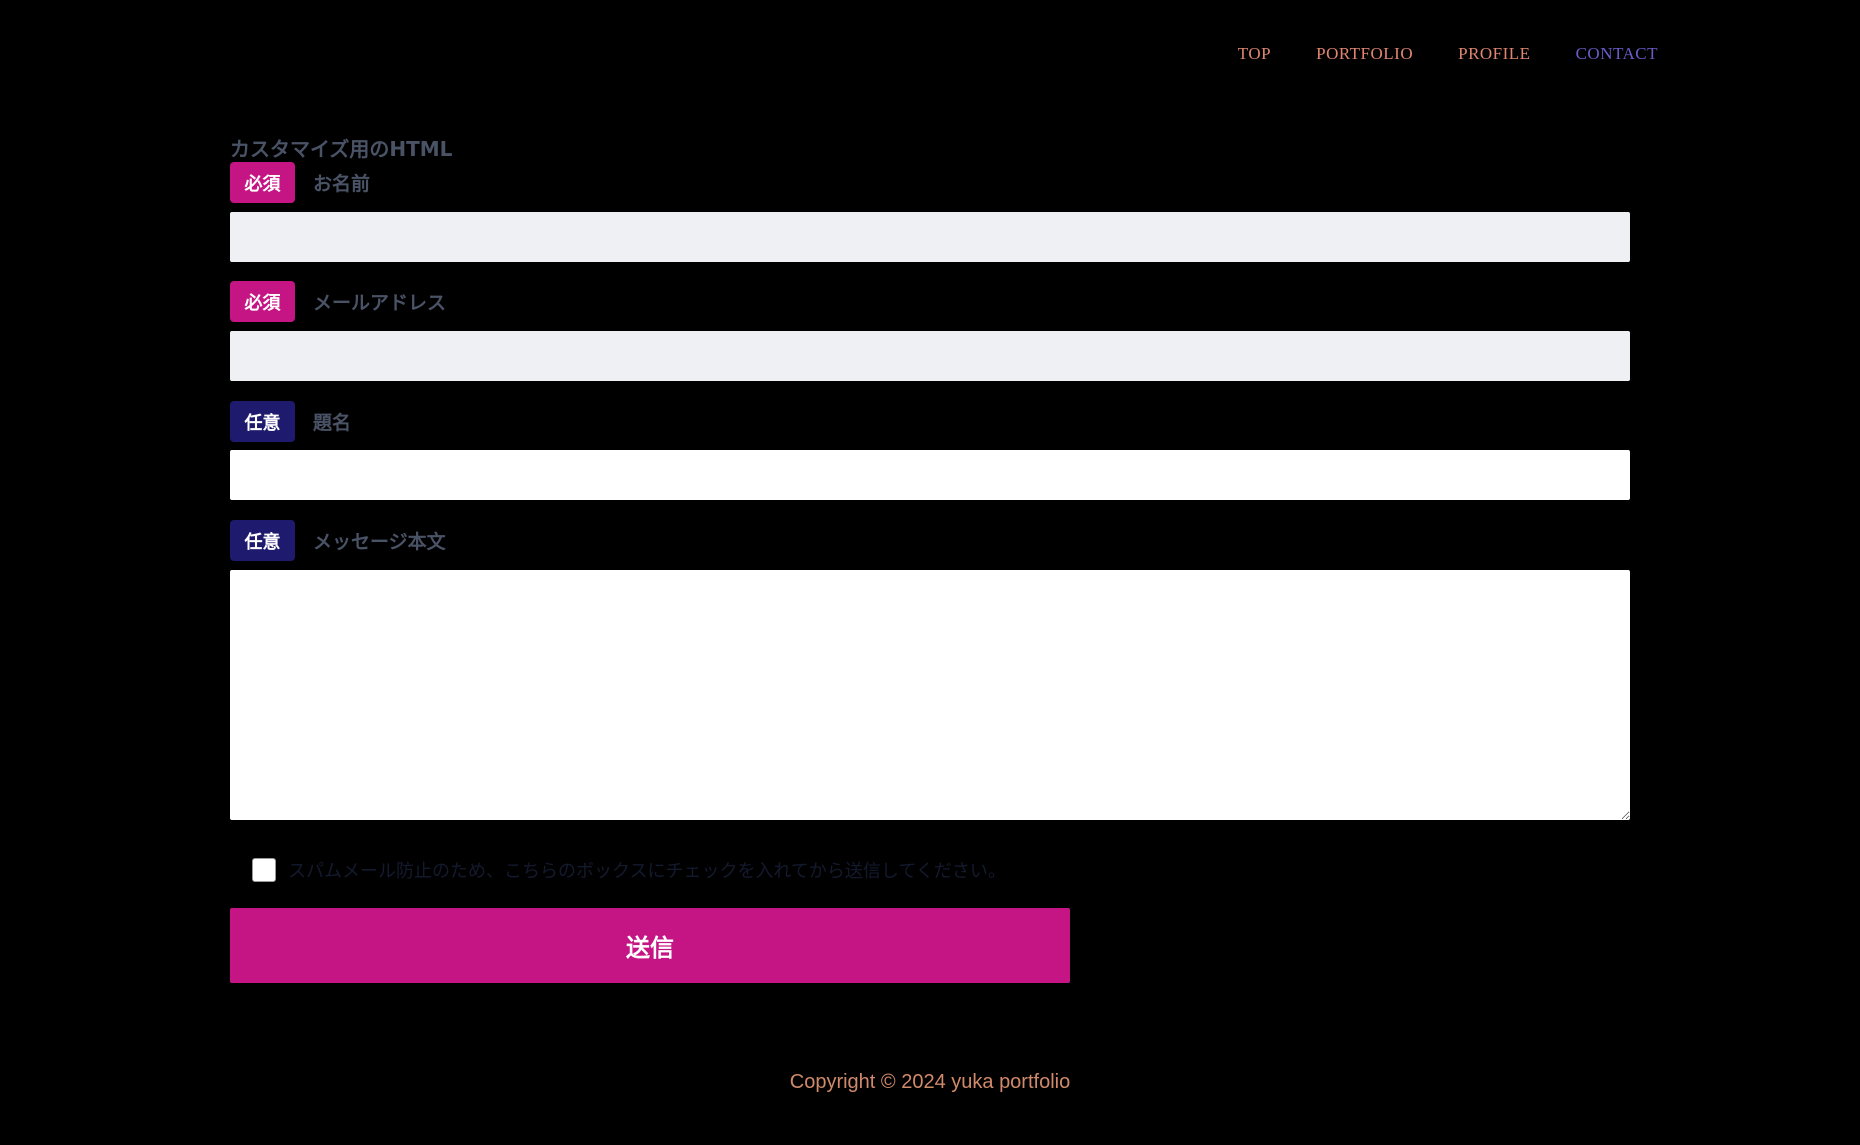 The height and width of the screenshot is (1145, 1860). Describe the element at coordinates (930, 182) in the screenshot. I see `name-label-row: 必須 お名前` at that location.